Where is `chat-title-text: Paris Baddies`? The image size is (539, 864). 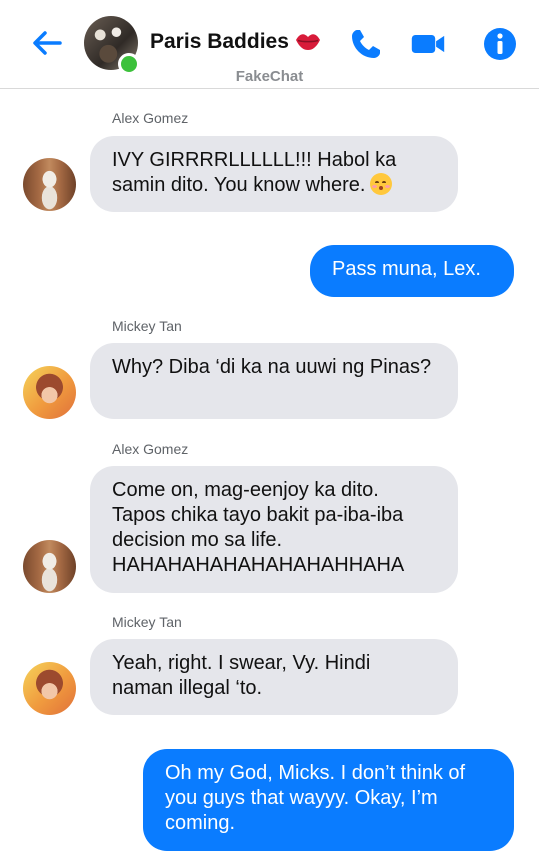 chat-title-text: Paris Baddies is located at coordinates (219, 41).